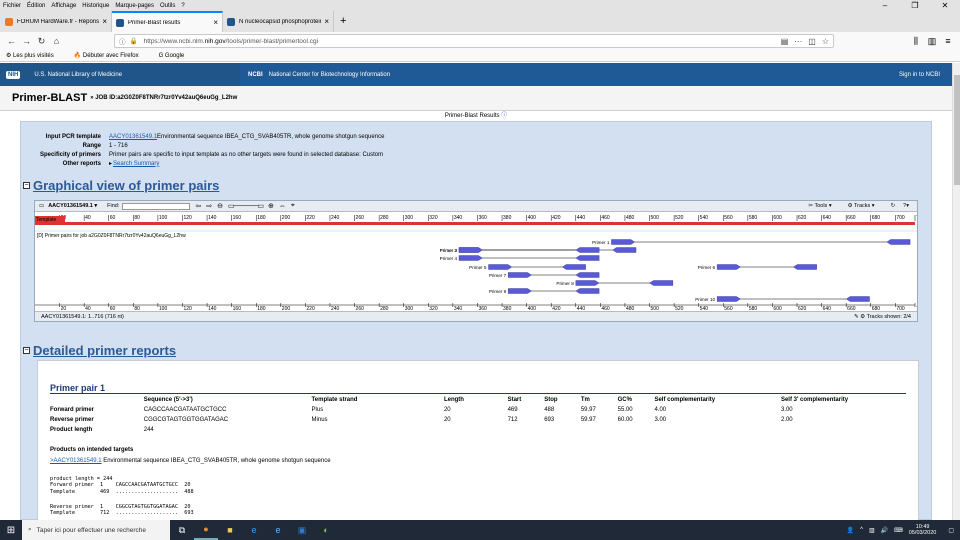 This screenshot has width=960, height=540. What do you see at coordinates (12, 6) in the screenshot?
I see `menu-item-0: Fichier` at bounding box center [12, 6].